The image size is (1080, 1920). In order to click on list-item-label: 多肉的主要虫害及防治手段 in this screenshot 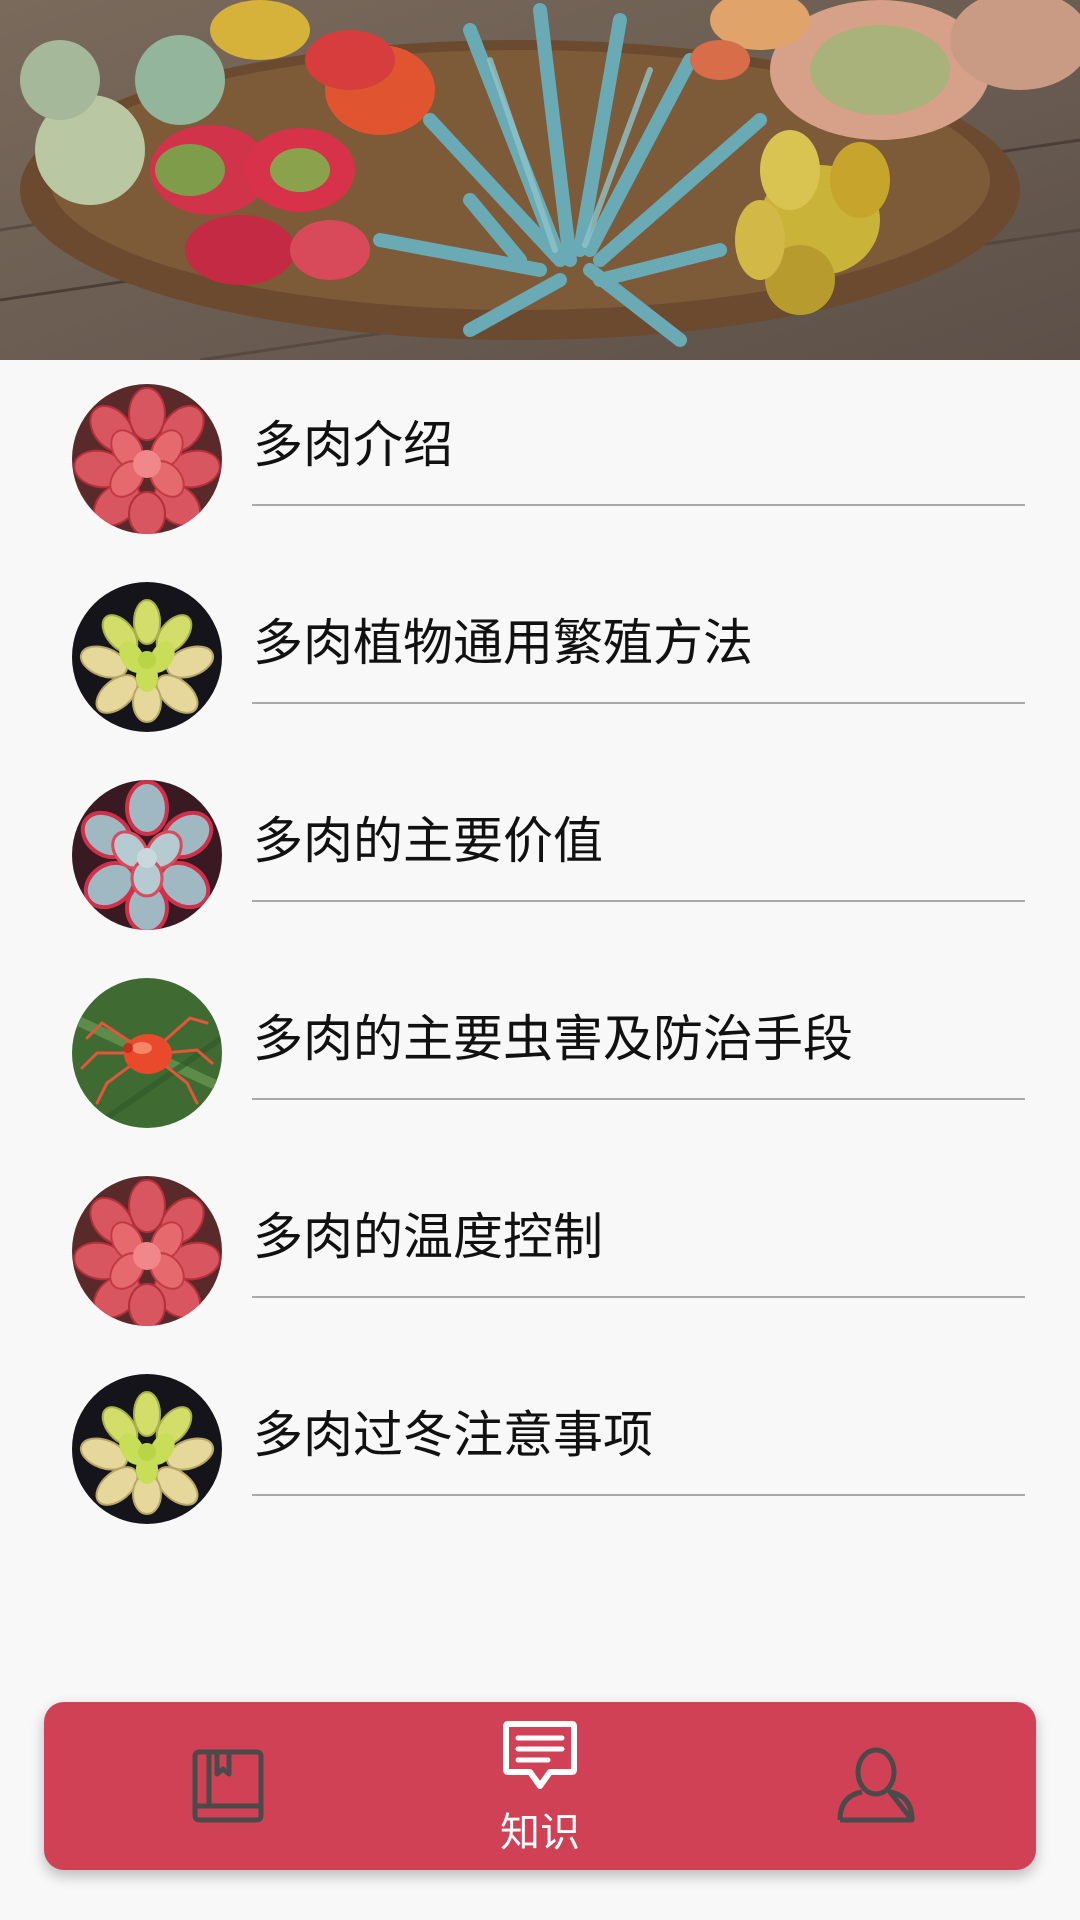, I will do `click(553, 1039)`.